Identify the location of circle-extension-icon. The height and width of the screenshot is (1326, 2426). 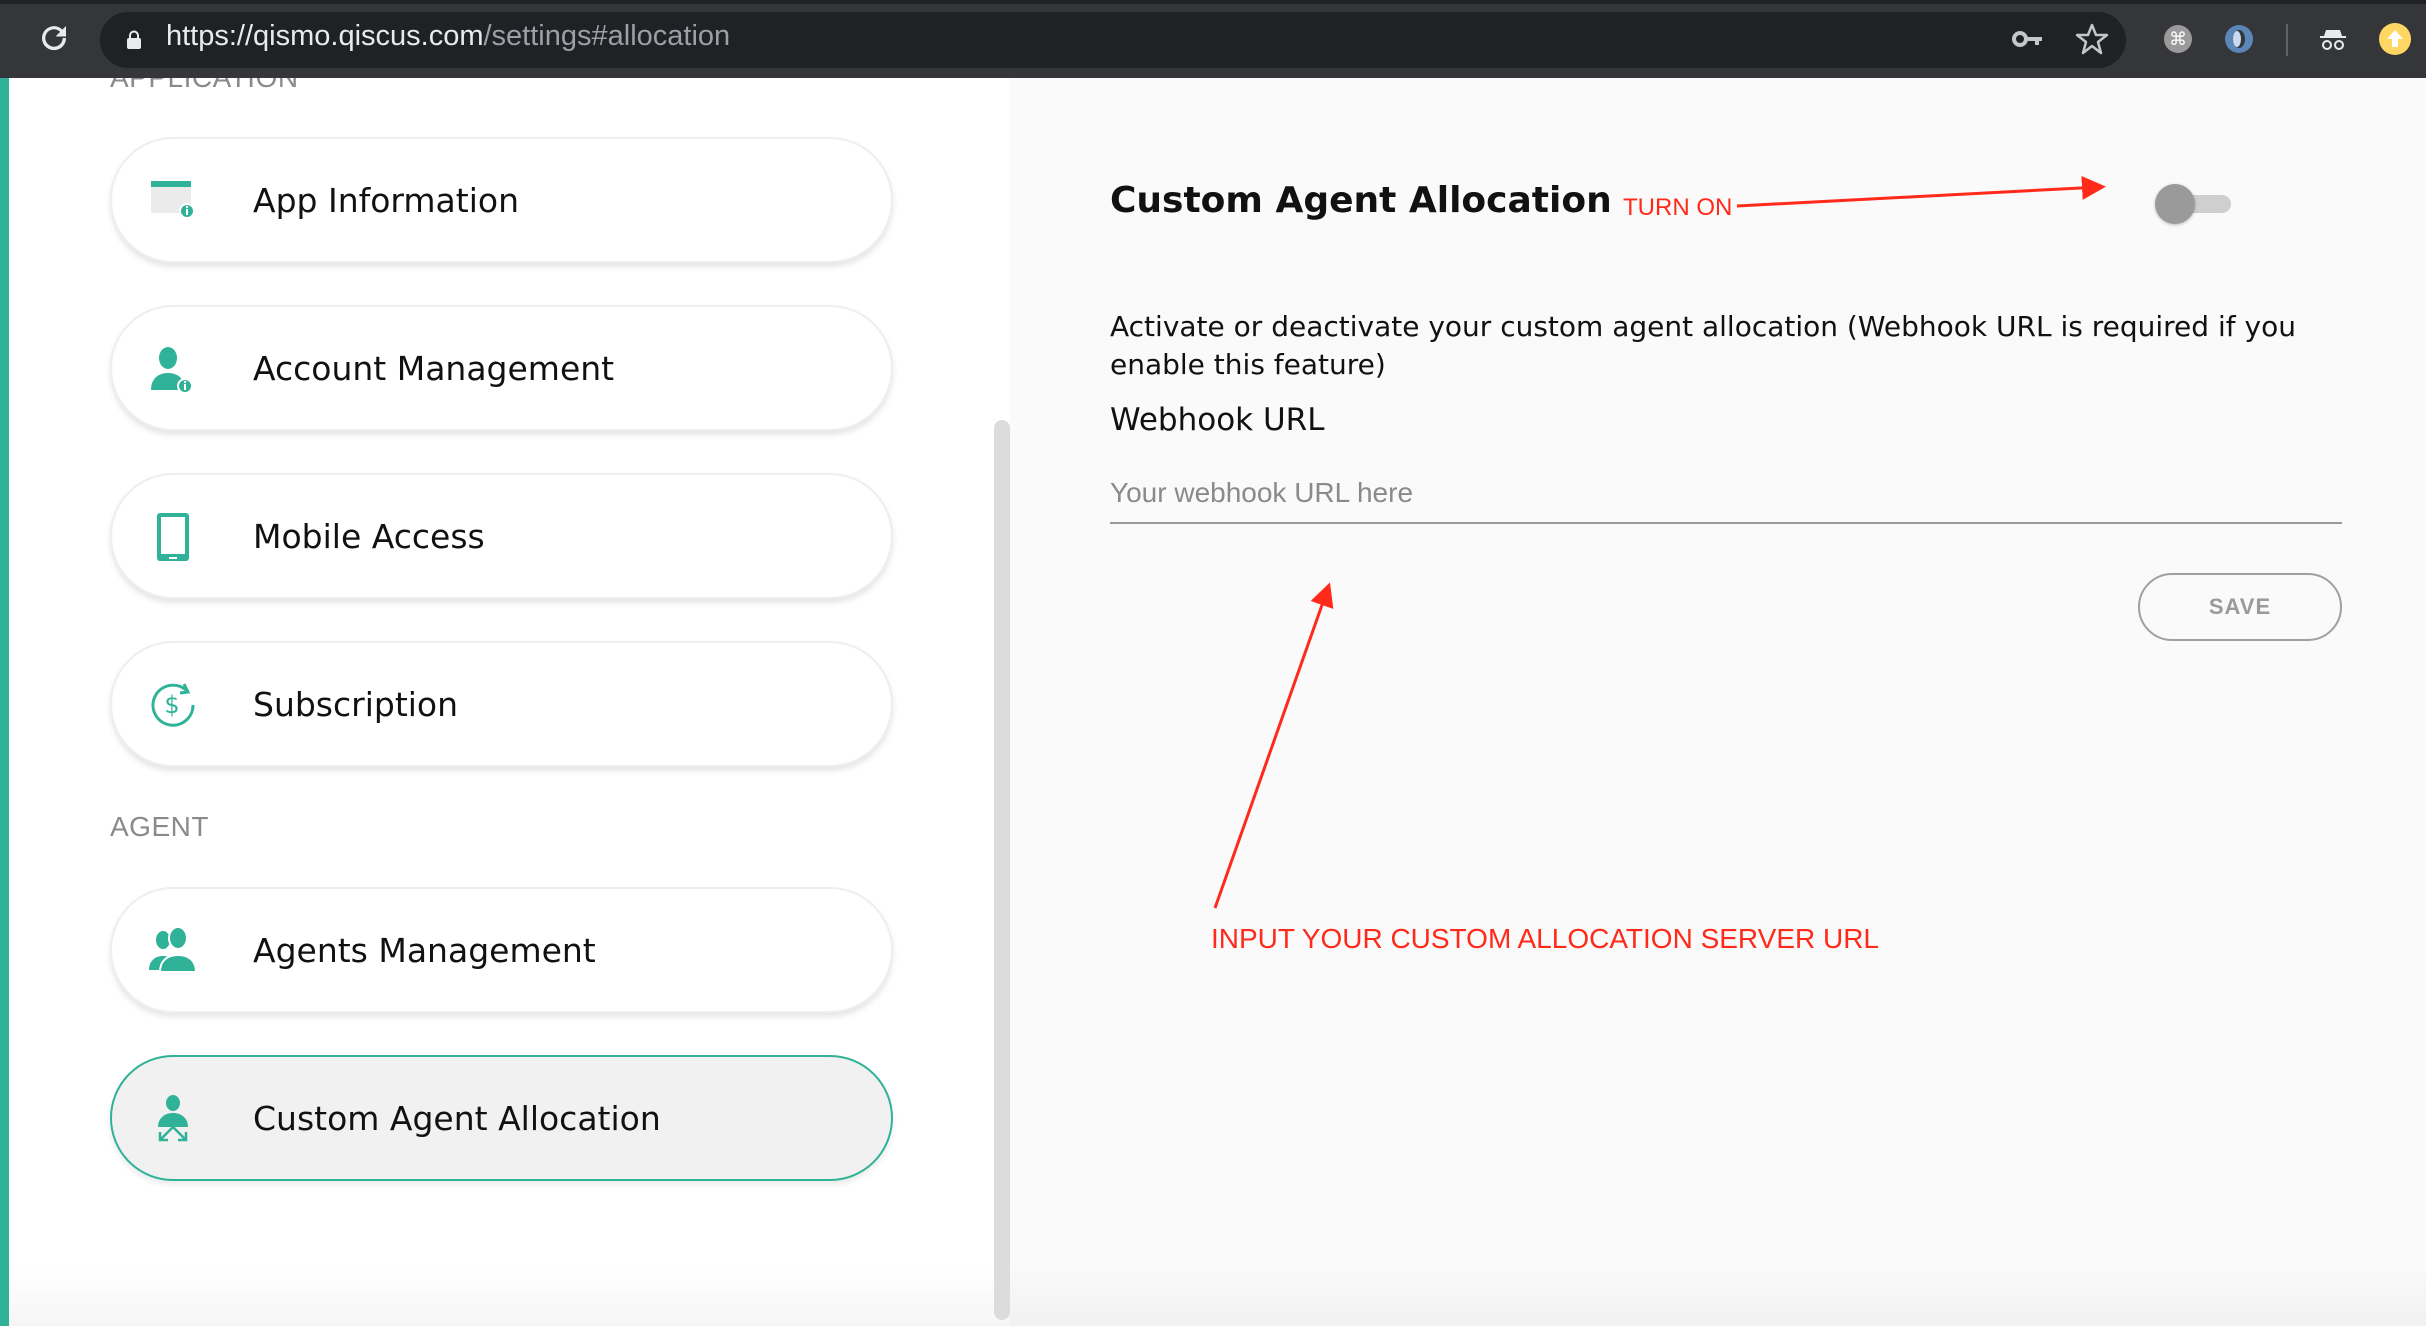
(2239, 39).